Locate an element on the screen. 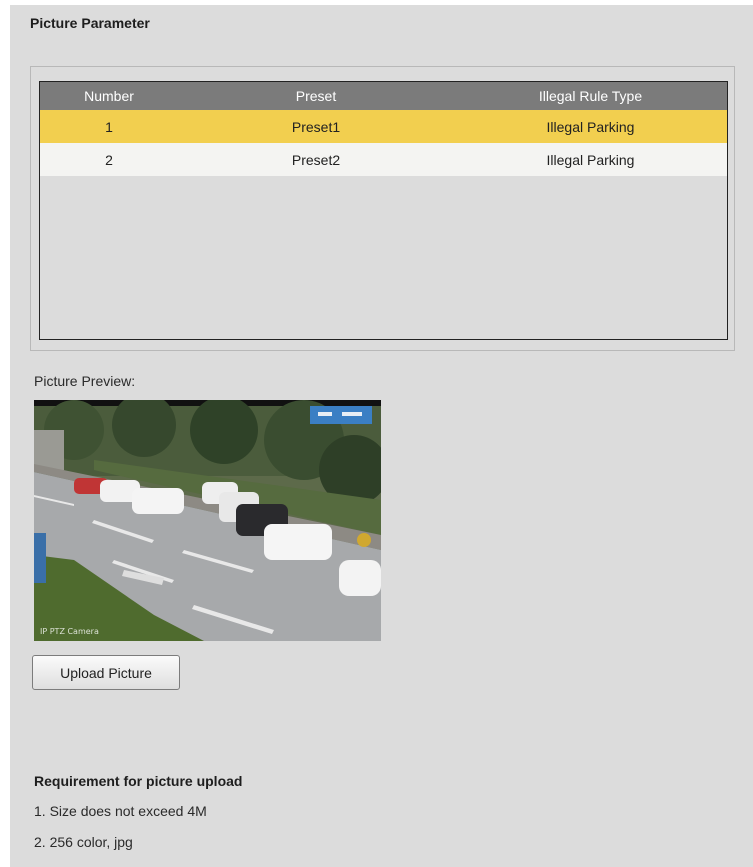 The image size is (753, 867). requirement-line: 1. Size does not exceed 4M is located at coordinates (120, 811).